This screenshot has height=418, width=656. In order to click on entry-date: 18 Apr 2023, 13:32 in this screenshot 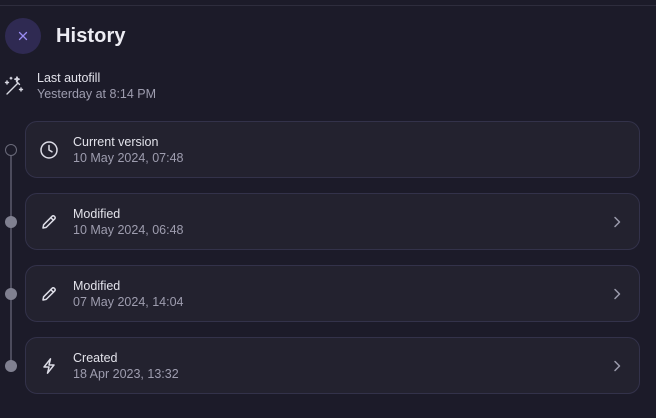, I will do `click(126, 373)`.